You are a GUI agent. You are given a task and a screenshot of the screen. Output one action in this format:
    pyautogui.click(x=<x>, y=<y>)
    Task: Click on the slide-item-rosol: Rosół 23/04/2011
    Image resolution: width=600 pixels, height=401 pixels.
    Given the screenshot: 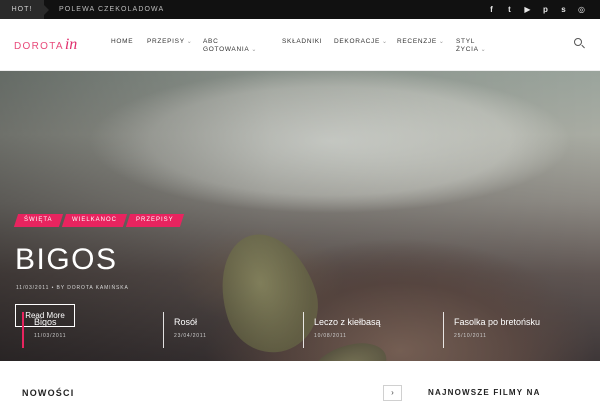 What is the action you would take?
    pyautogui.click(x=185, y=330)
    